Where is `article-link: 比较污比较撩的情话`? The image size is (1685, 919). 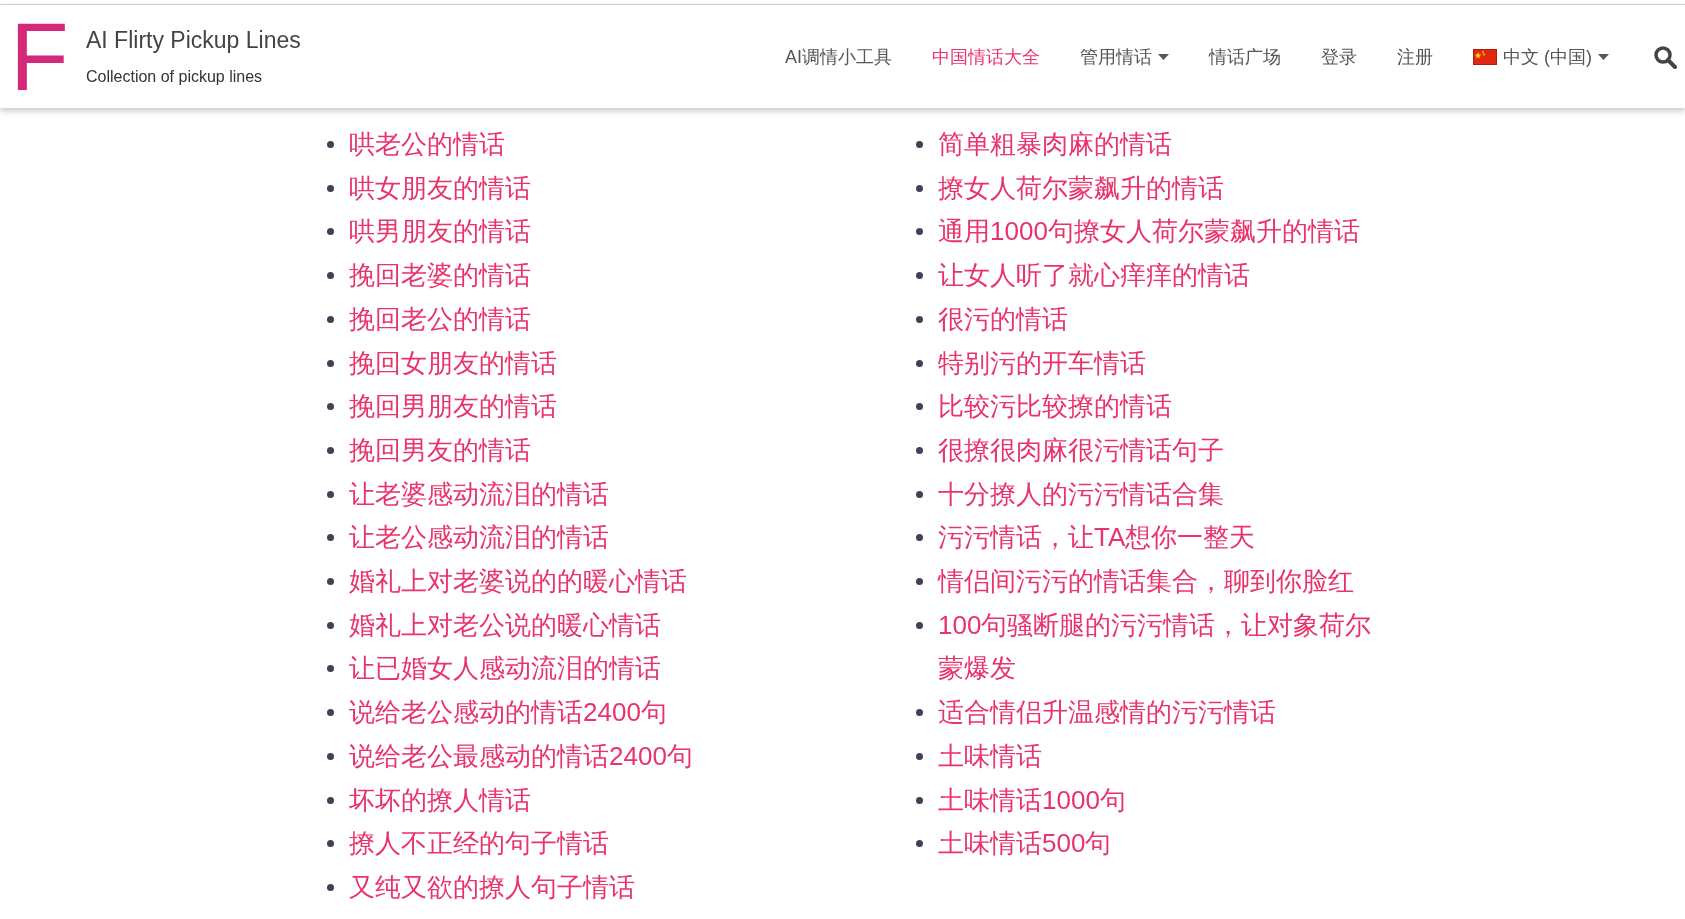 article-link: 比较污比较撩的情话 is located at coordinates (1055, 407).